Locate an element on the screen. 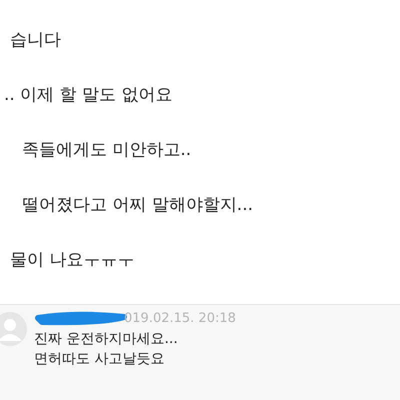  post-text: 습니다 is located at coordinates (35, 40).